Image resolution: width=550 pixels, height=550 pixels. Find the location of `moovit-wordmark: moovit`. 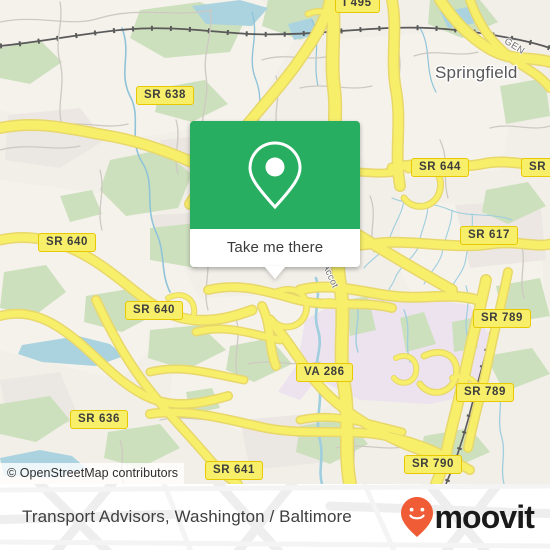

moovit-wordmark: moovit is located at coordinates (484, 517).